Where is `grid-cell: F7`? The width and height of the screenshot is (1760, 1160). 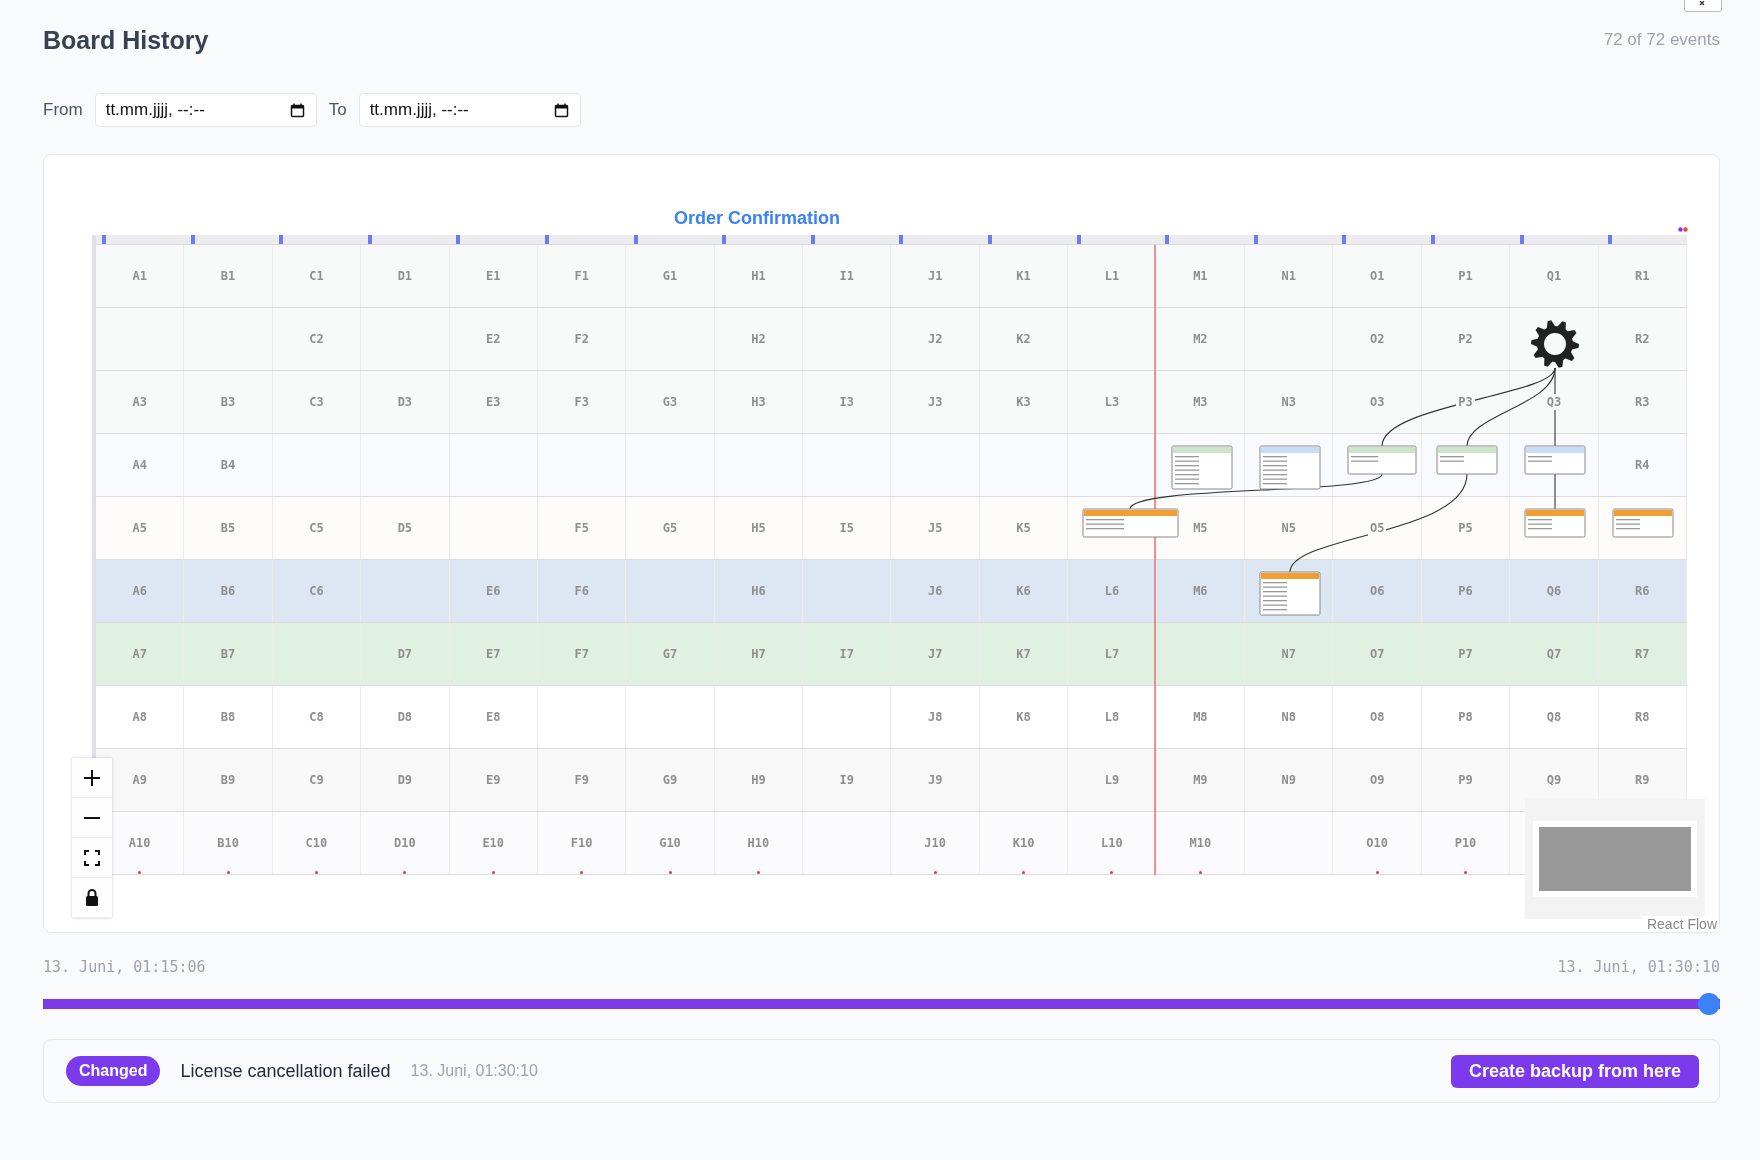
grid-cell: F7 is located at coordinates (582, 654).